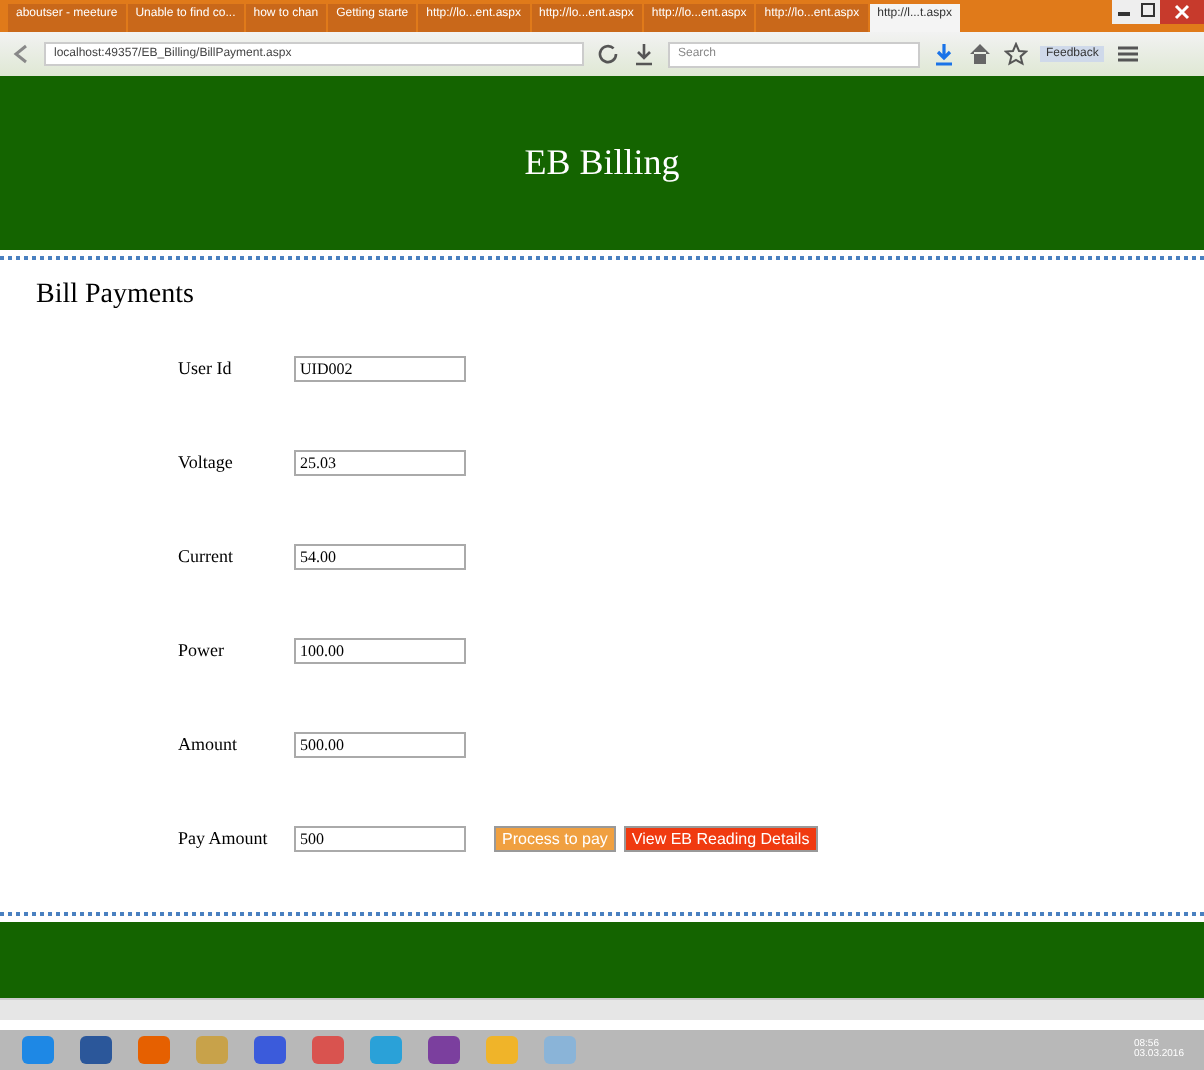  I want to click on star-icon, so click(1016, 54).